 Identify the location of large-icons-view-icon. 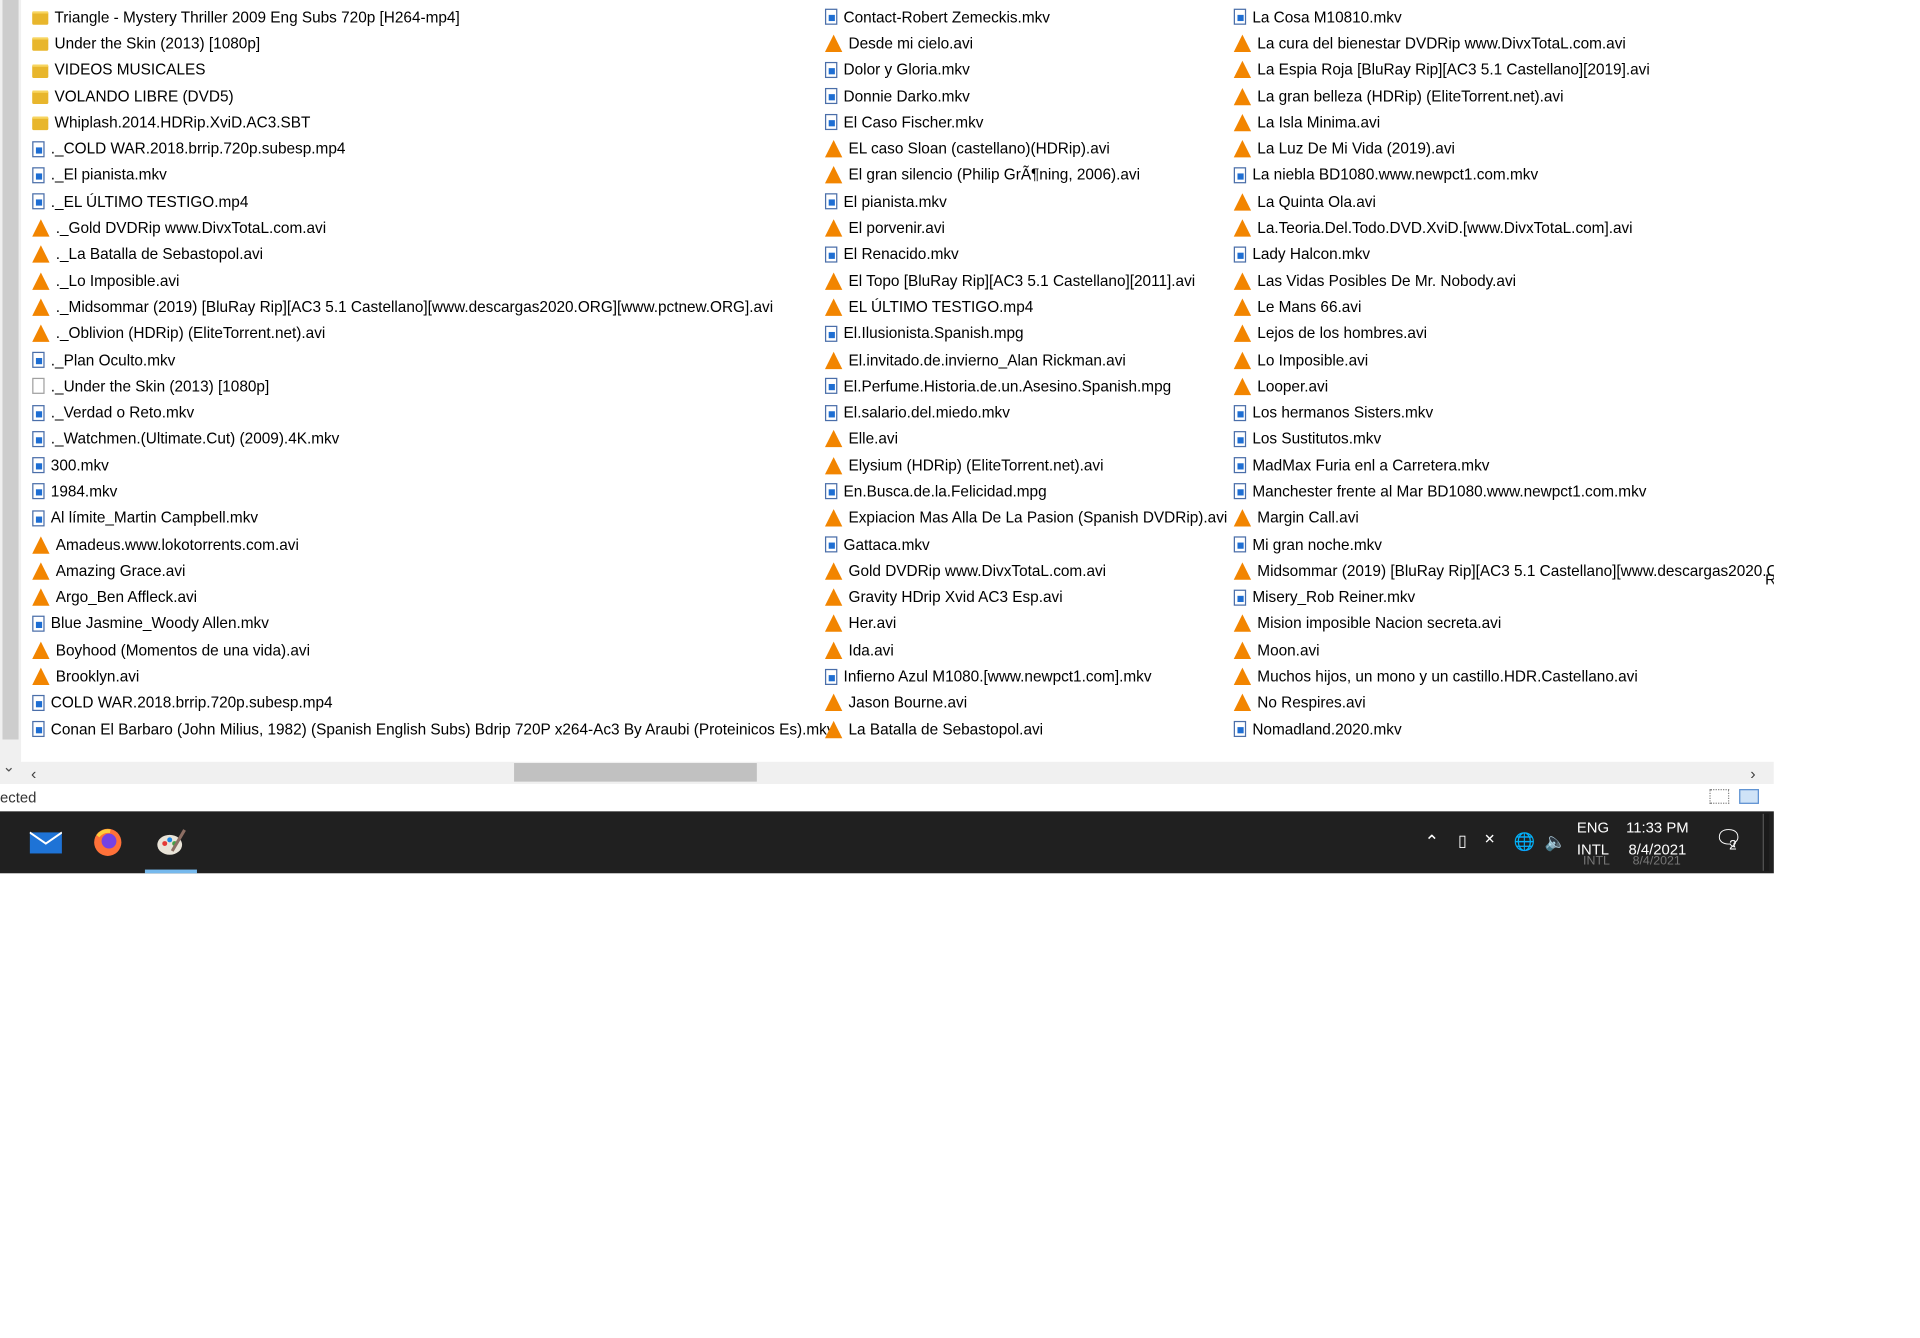
(1749, 796).